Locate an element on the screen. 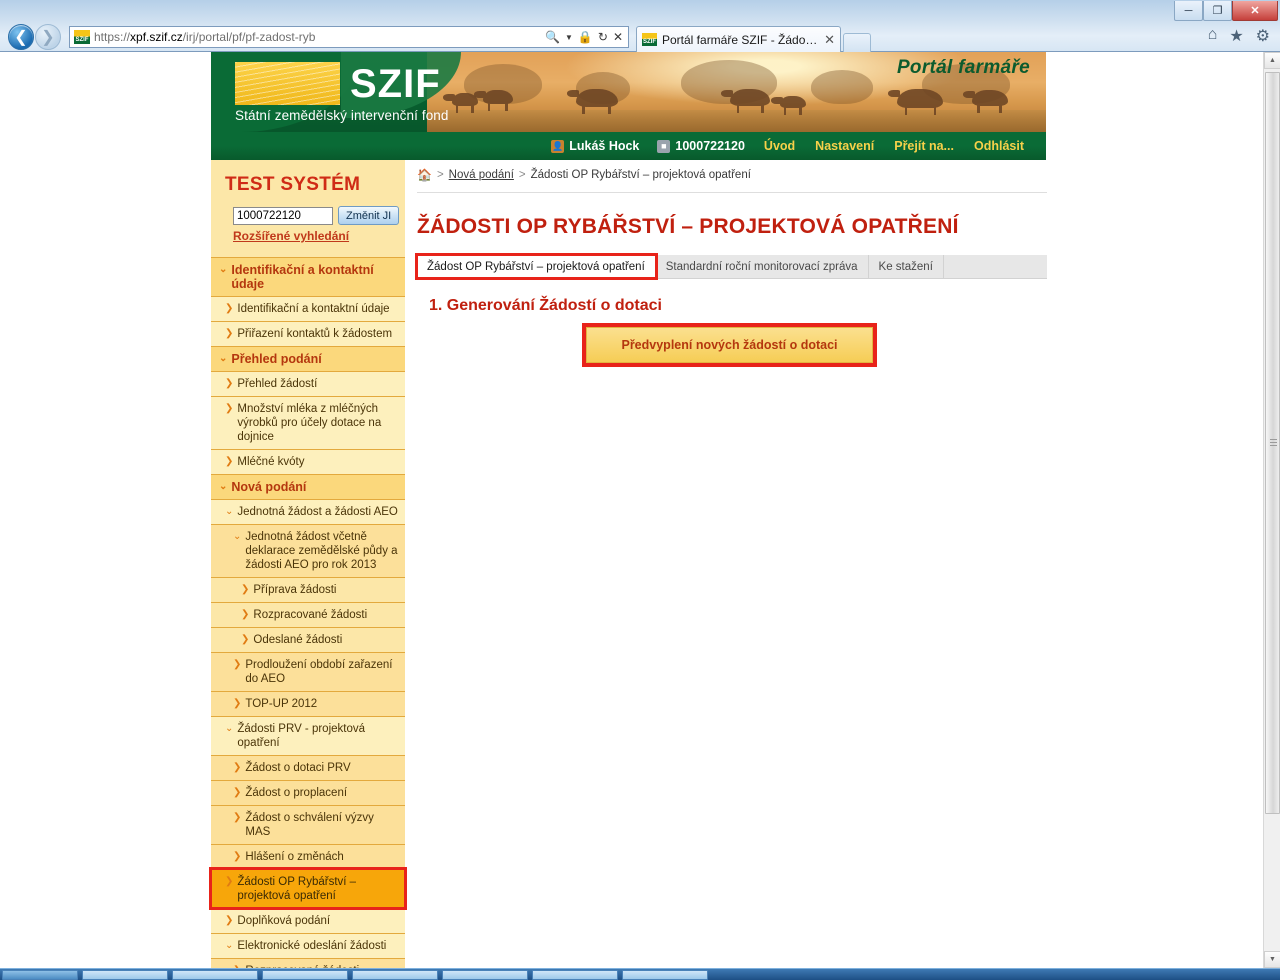 This screenshot has width=1280, height=980. browser-toolbar-icons: ⌂ ★ ⚙ is located at coordinates (1239, 36).